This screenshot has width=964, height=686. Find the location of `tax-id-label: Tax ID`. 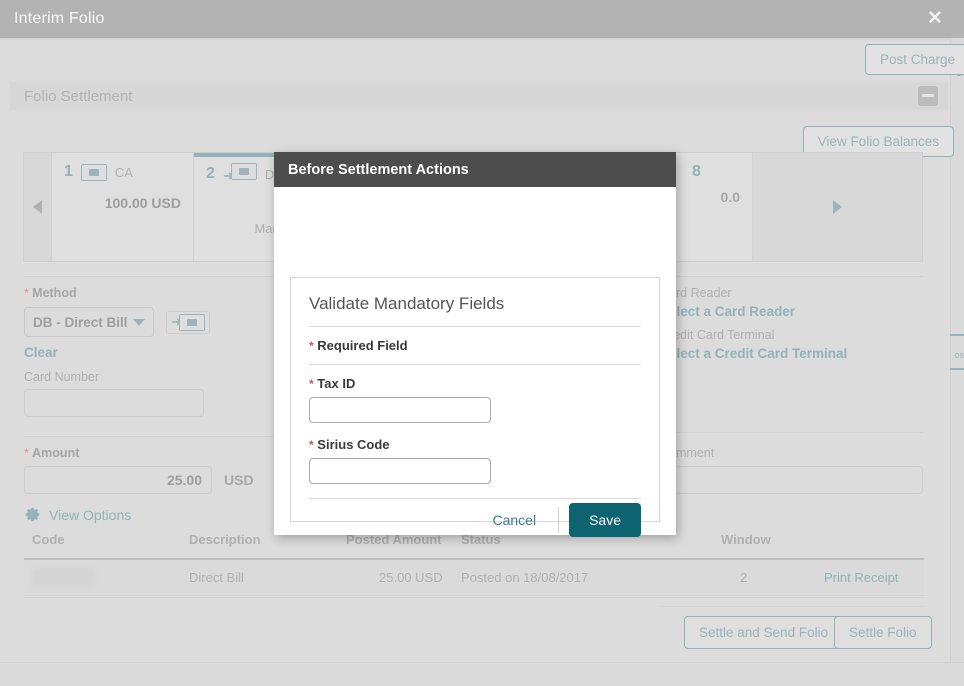

tax-id-label: Tax ID is located at coordinates (336, 383).